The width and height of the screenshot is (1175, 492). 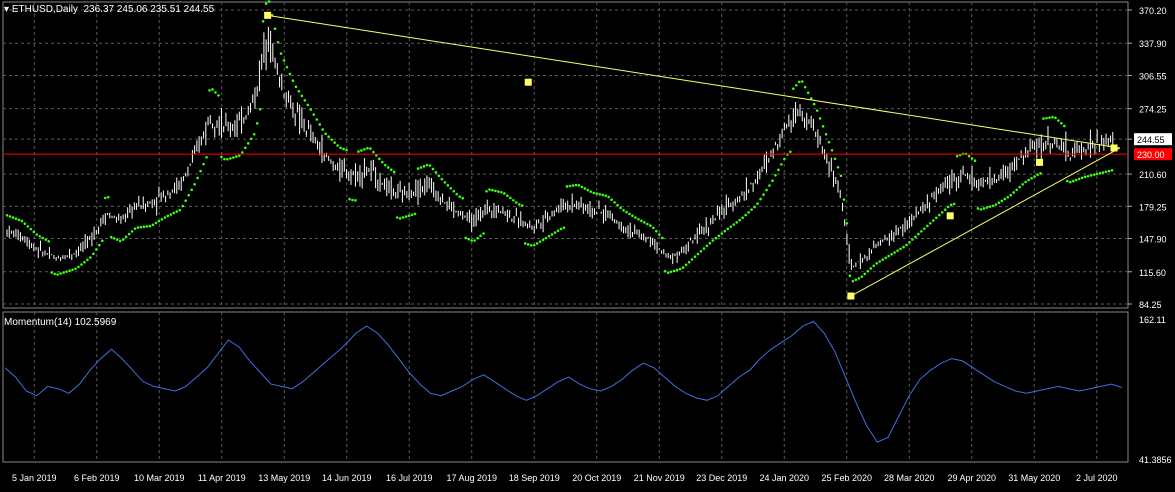 I want to click on x-tick-label: 21 Nov 2019, so click(x=659, y=478).